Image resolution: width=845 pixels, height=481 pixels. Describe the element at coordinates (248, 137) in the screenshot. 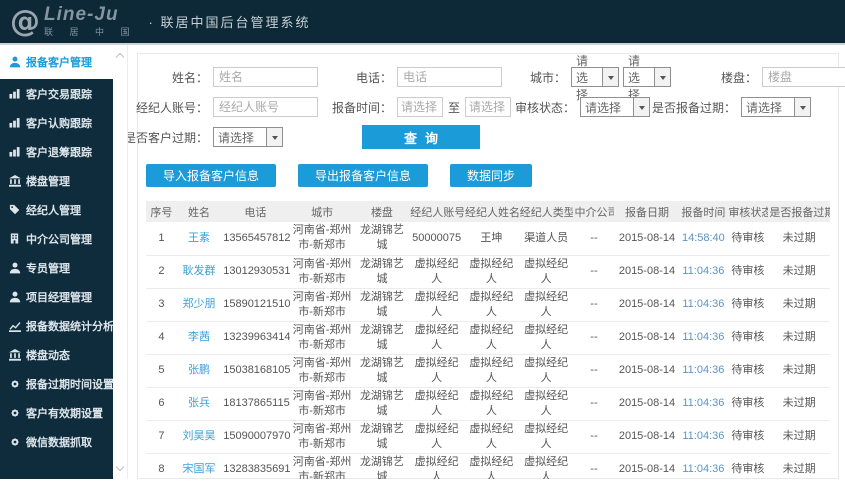

I see `customer-expired-select: 请选择` at that location.